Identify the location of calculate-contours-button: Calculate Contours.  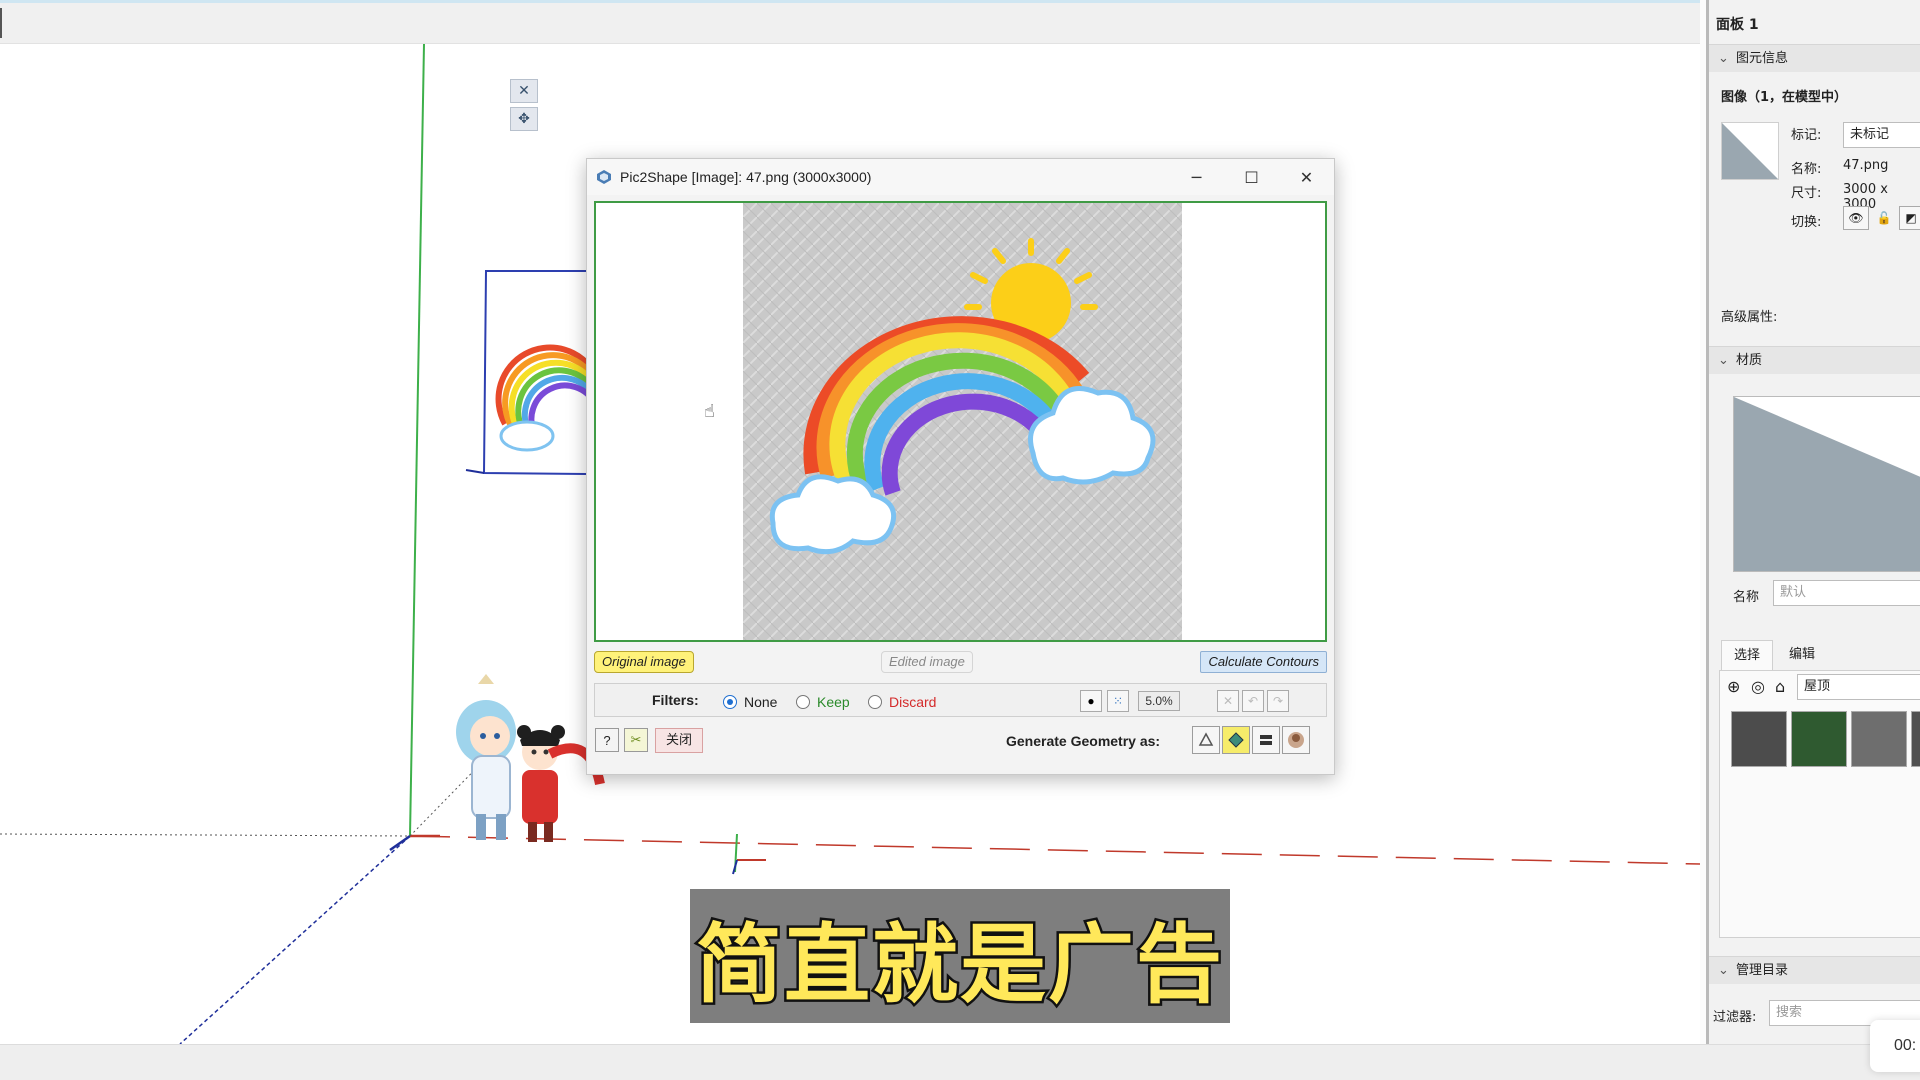
(1263, 662).